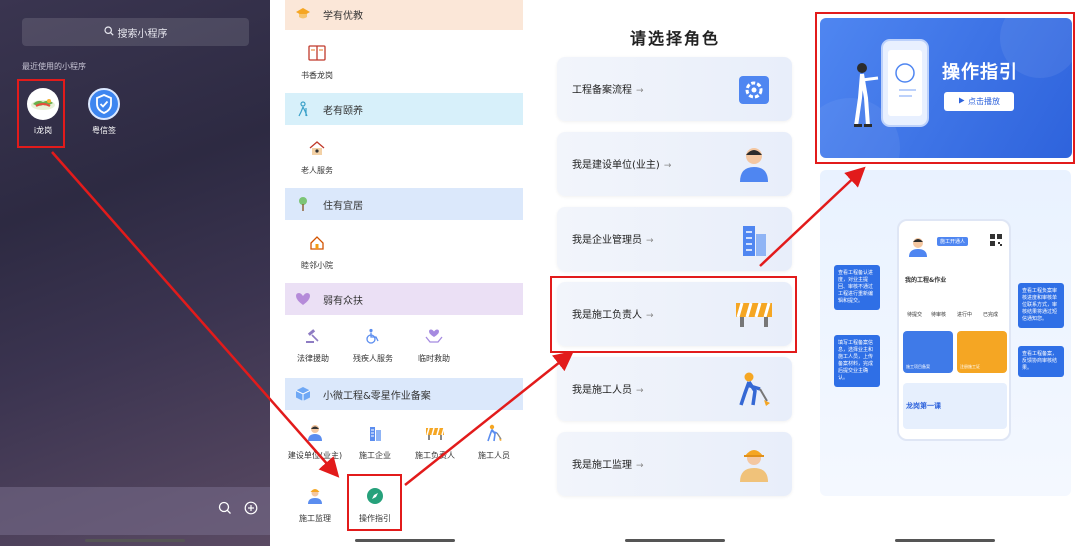 The image size is (1080, 546). Describe the element at coordinates (955, 406) in the screenshot. I see `tile-first-lesson: 龙岗第一课` at that location.